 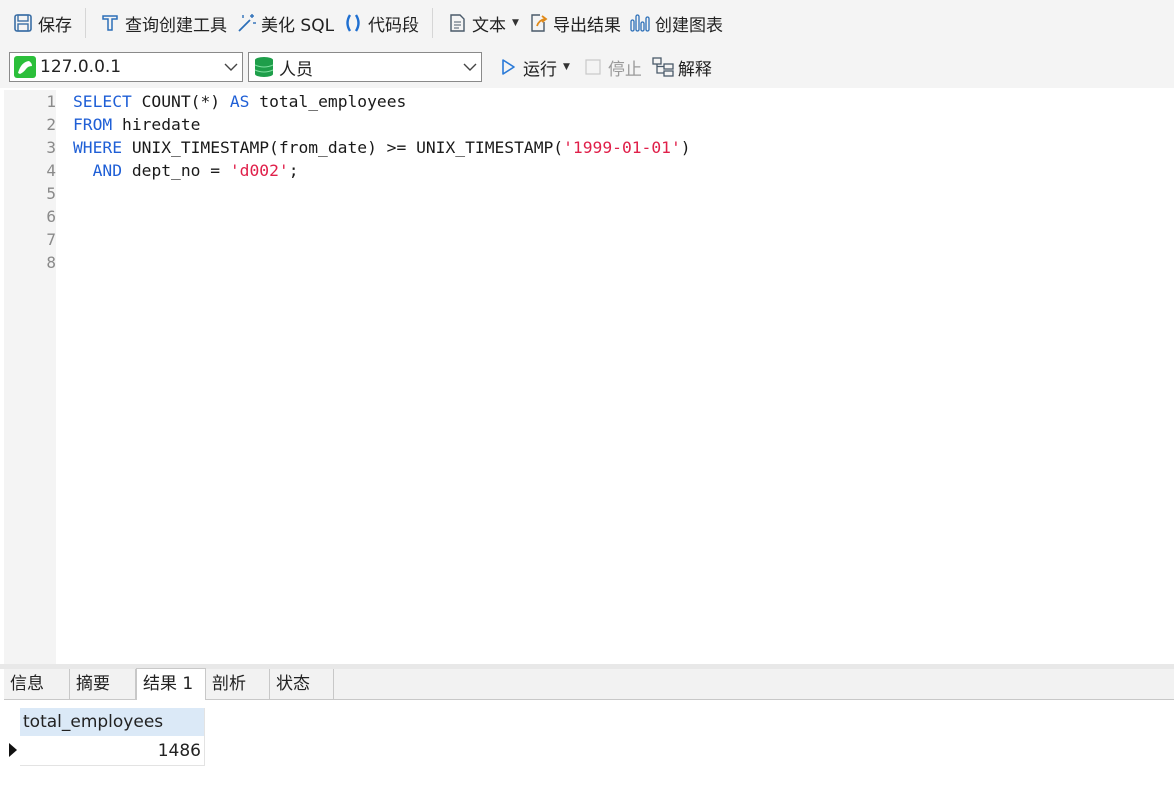 What do you see at coordinates (107, 170) in the screenshot?
I see `sql-keyword: AND` at bounding box center [107, 170].